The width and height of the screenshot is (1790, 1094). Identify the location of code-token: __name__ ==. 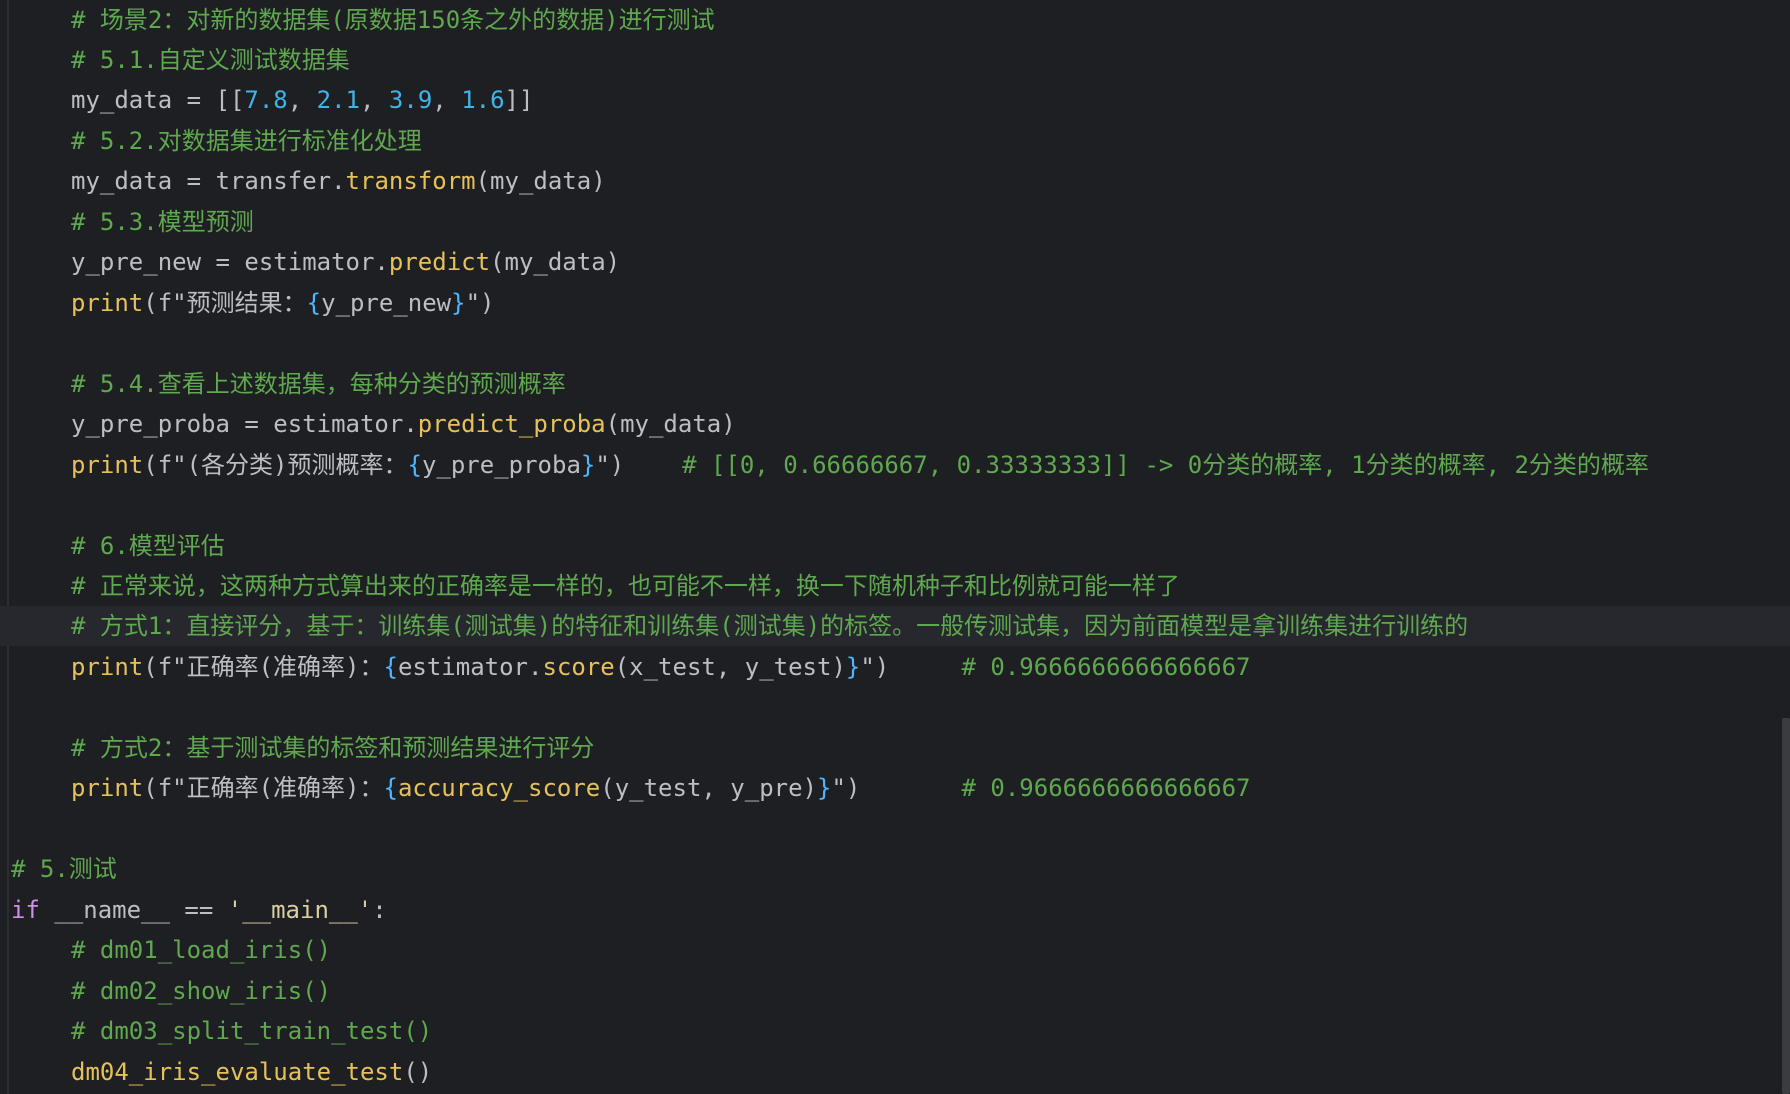
(133, 910).